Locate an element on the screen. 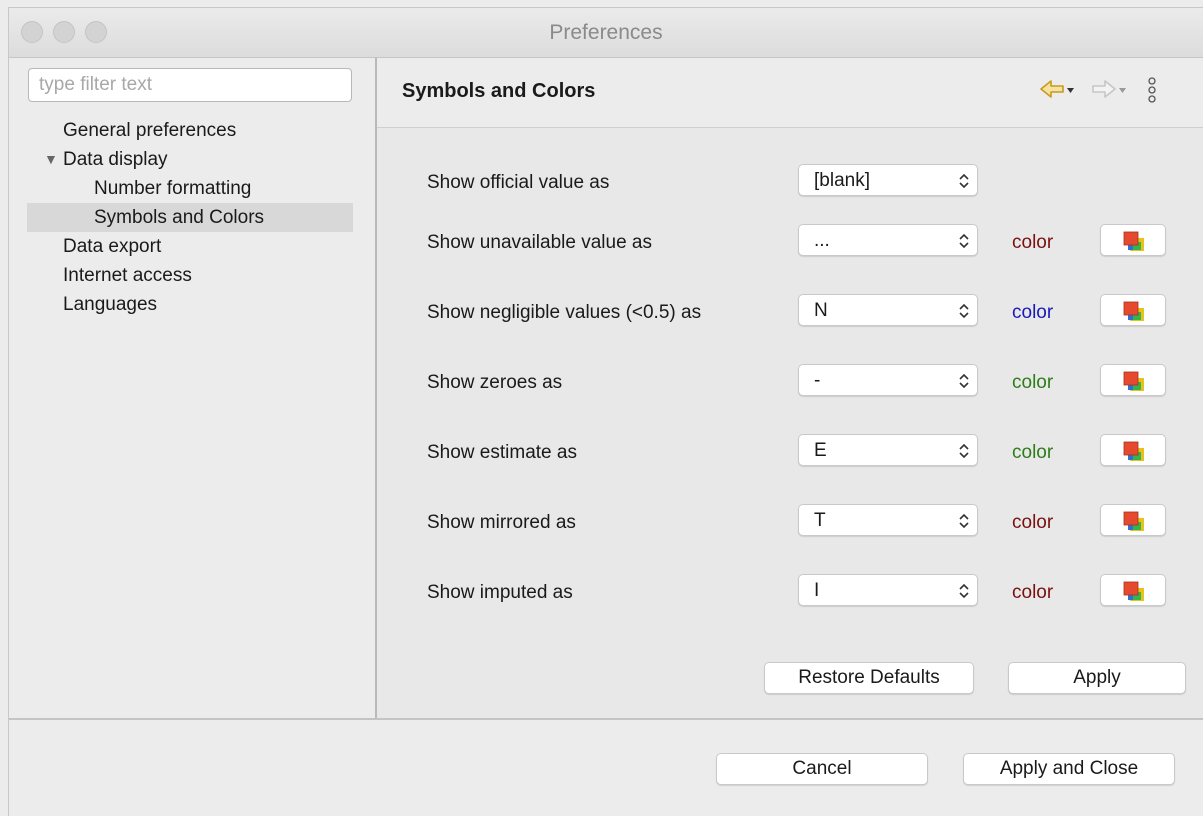  tree-item-internet-access: Internet access is located at coordinates (190, 275).